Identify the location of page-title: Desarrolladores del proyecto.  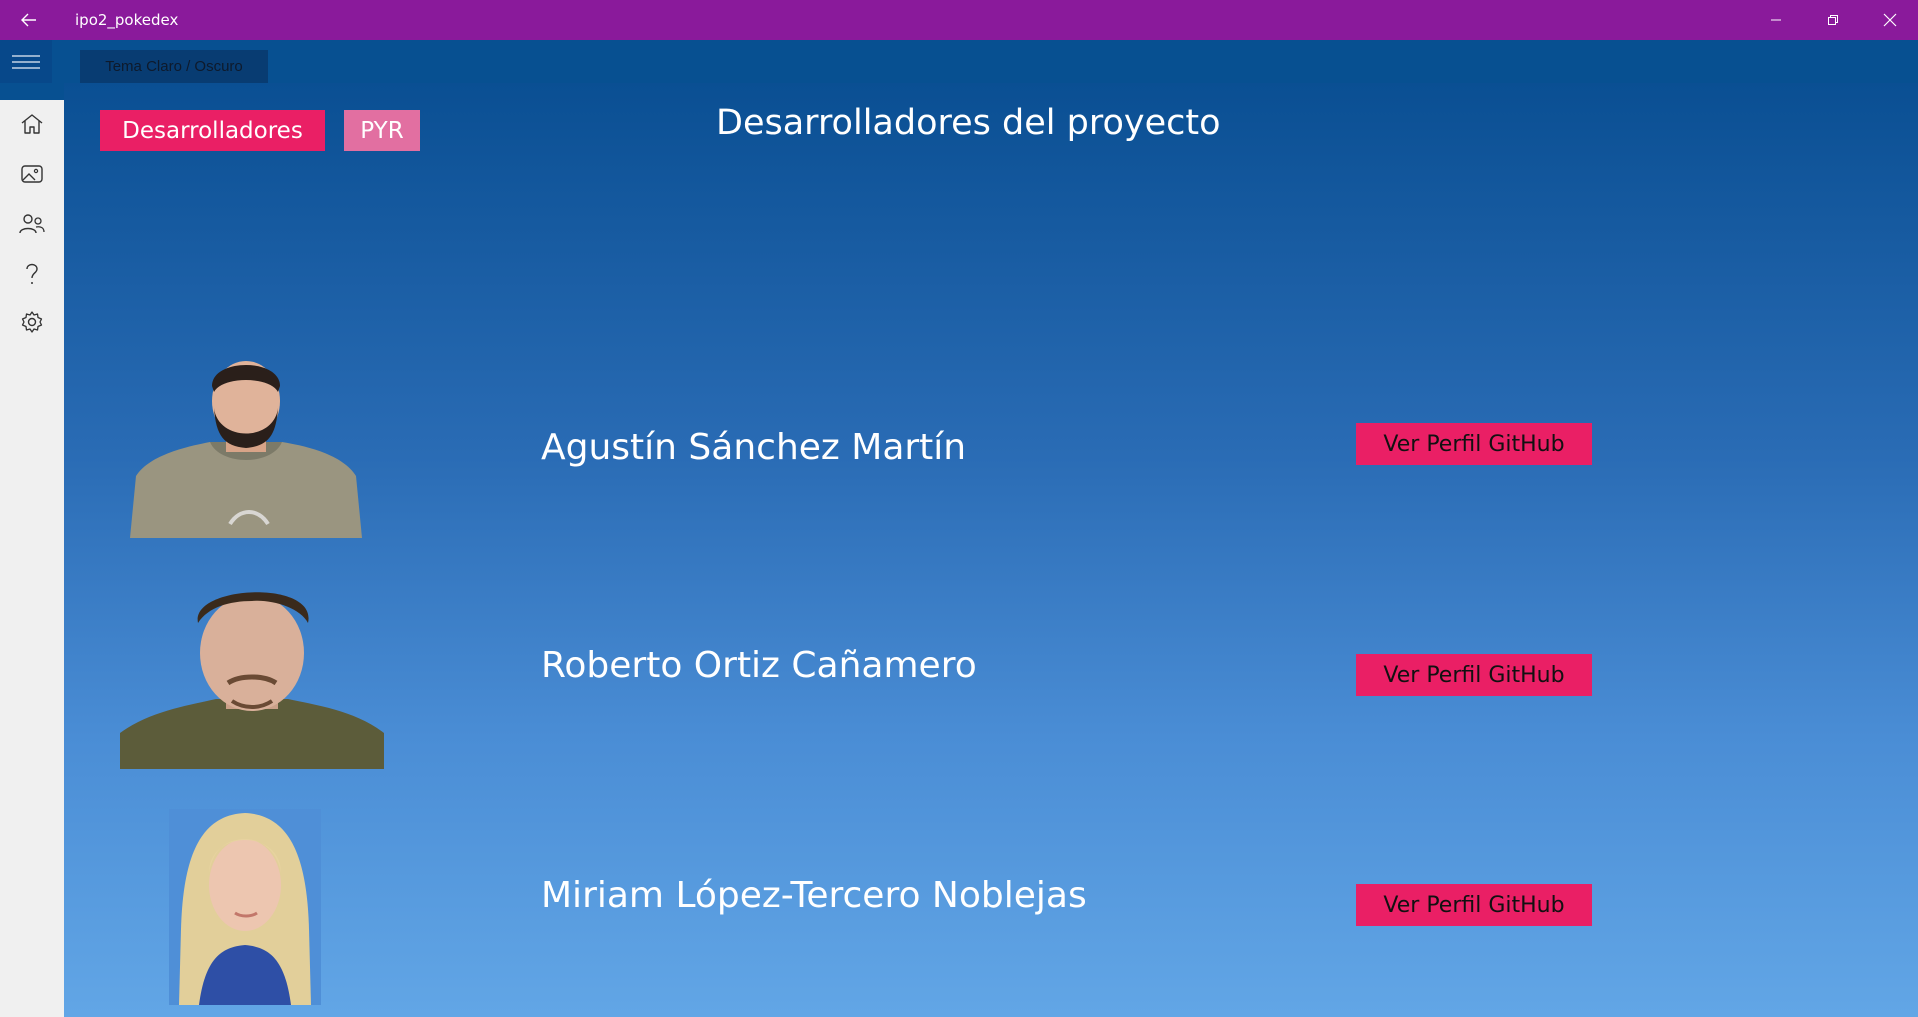
(968, 123).